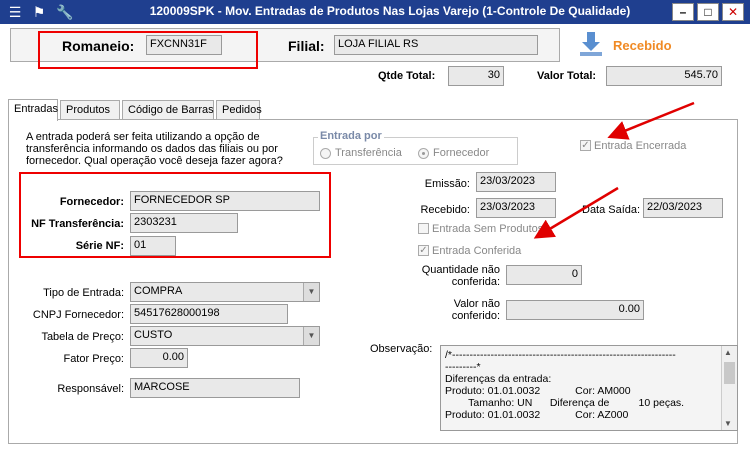 This screenshot has width=750, height=450. I want to click on entrada-sem-produtos-label: Entrada Sem Produtos, so click(488, 229).